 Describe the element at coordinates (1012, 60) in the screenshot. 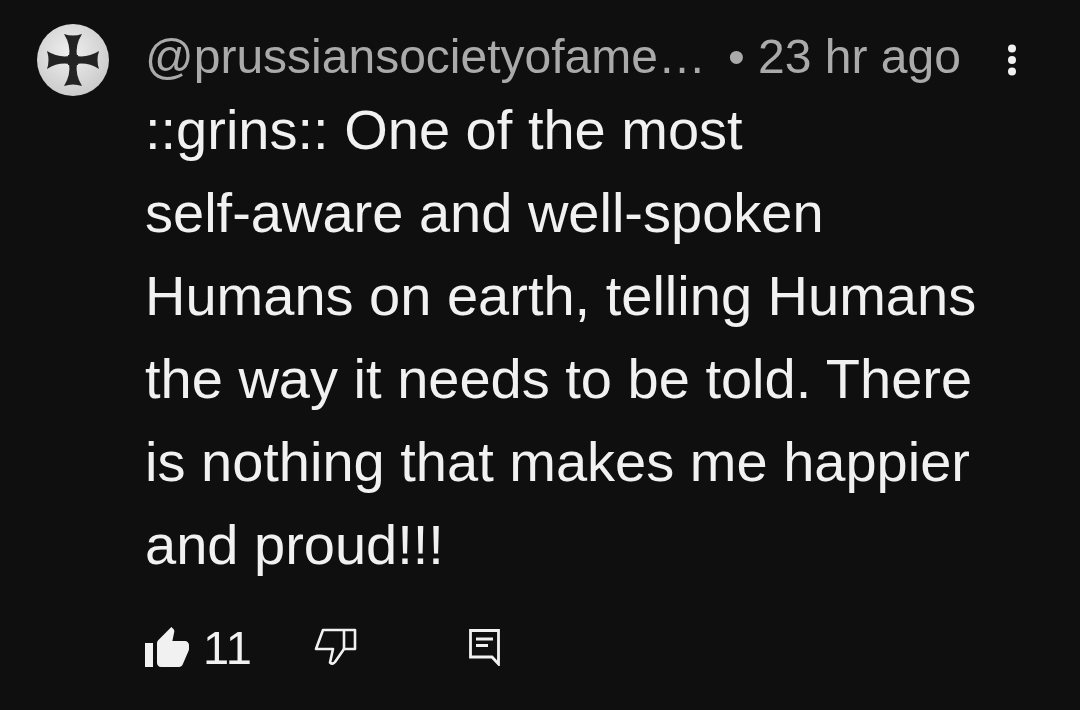

I see `more-options-button` at that location.